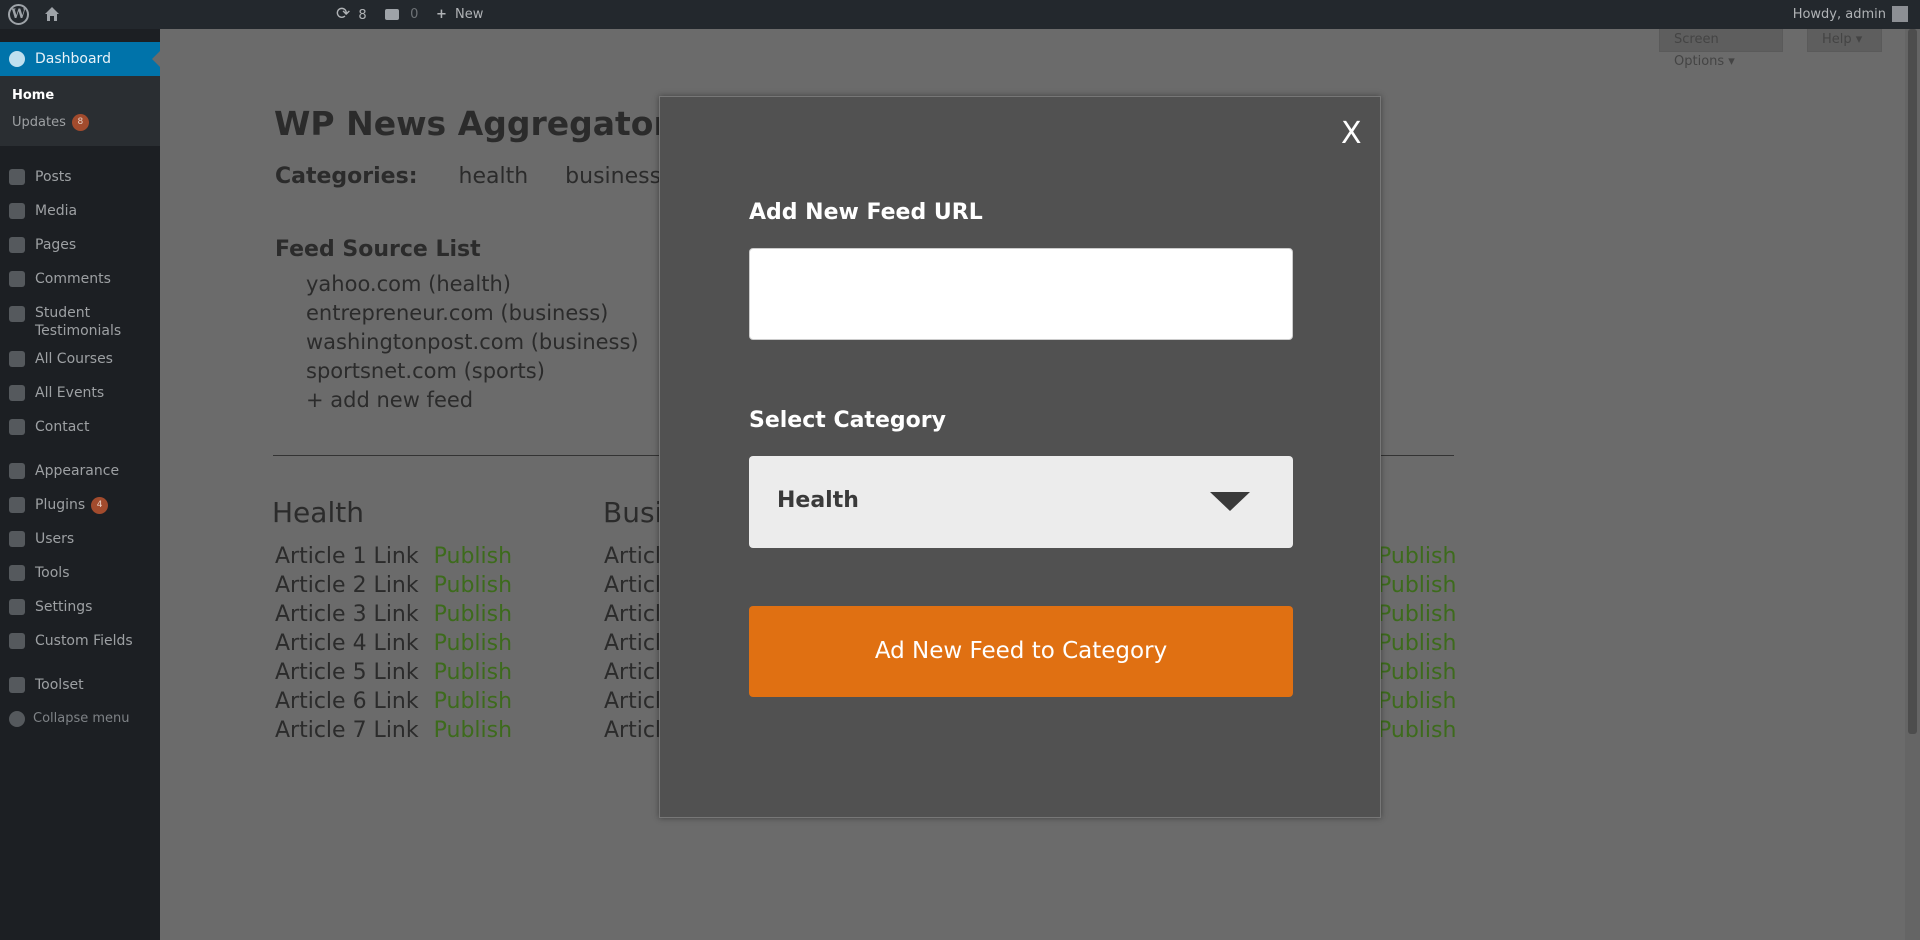  What do you see at coordinates (17, 607) in the screenshot?
I see `settings-icon` at bounding box center [17, 607].